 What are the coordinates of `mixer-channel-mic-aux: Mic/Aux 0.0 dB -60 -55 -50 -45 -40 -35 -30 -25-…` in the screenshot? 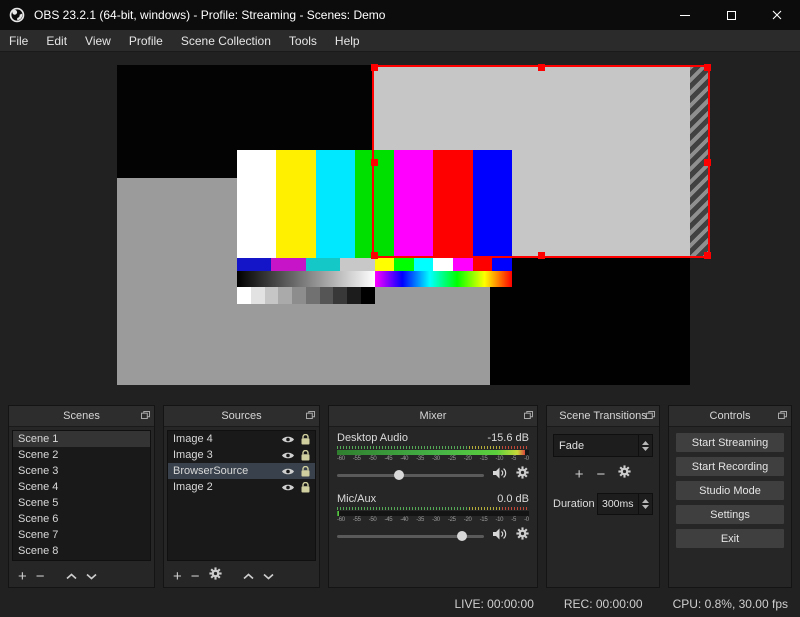 It's located at (433, 519).